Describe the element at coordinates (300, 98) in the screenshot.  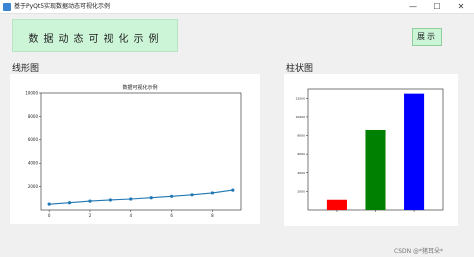
I see `bar-y-tick-label: 12000` at that location.